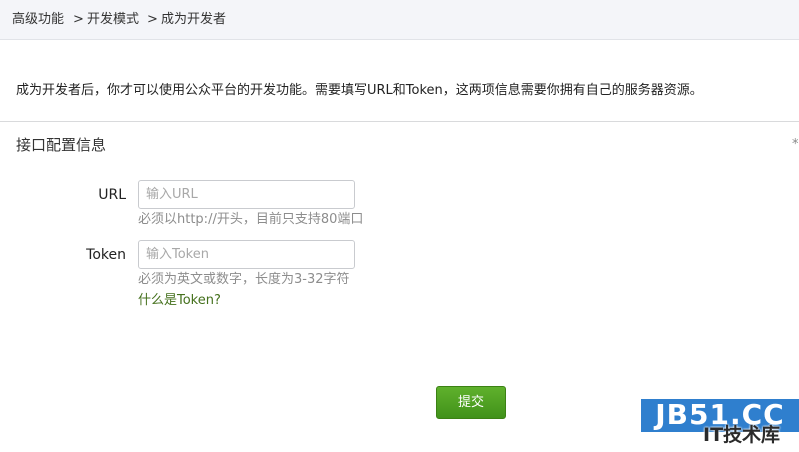  I want to click on section-divider, so click(399, 121).